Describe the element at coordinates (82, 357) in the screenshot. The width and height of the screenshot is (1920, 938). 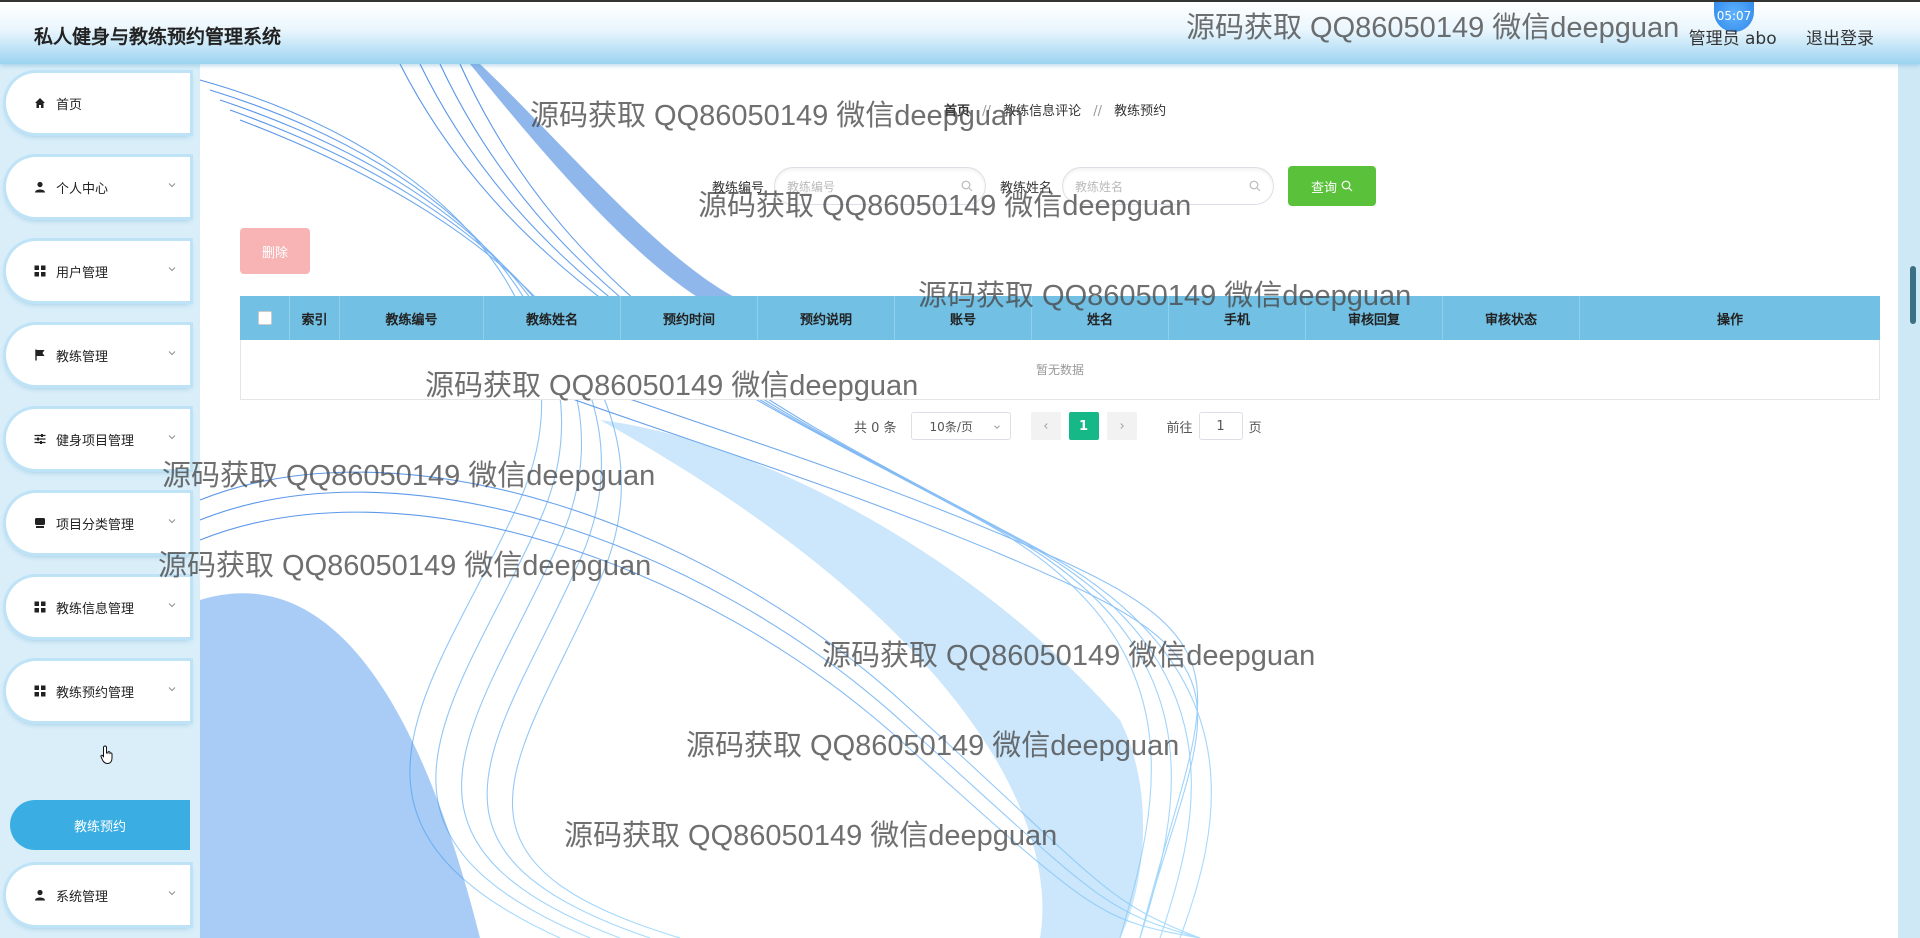
I see `sidebar-item-label: 教练管理` at that location.